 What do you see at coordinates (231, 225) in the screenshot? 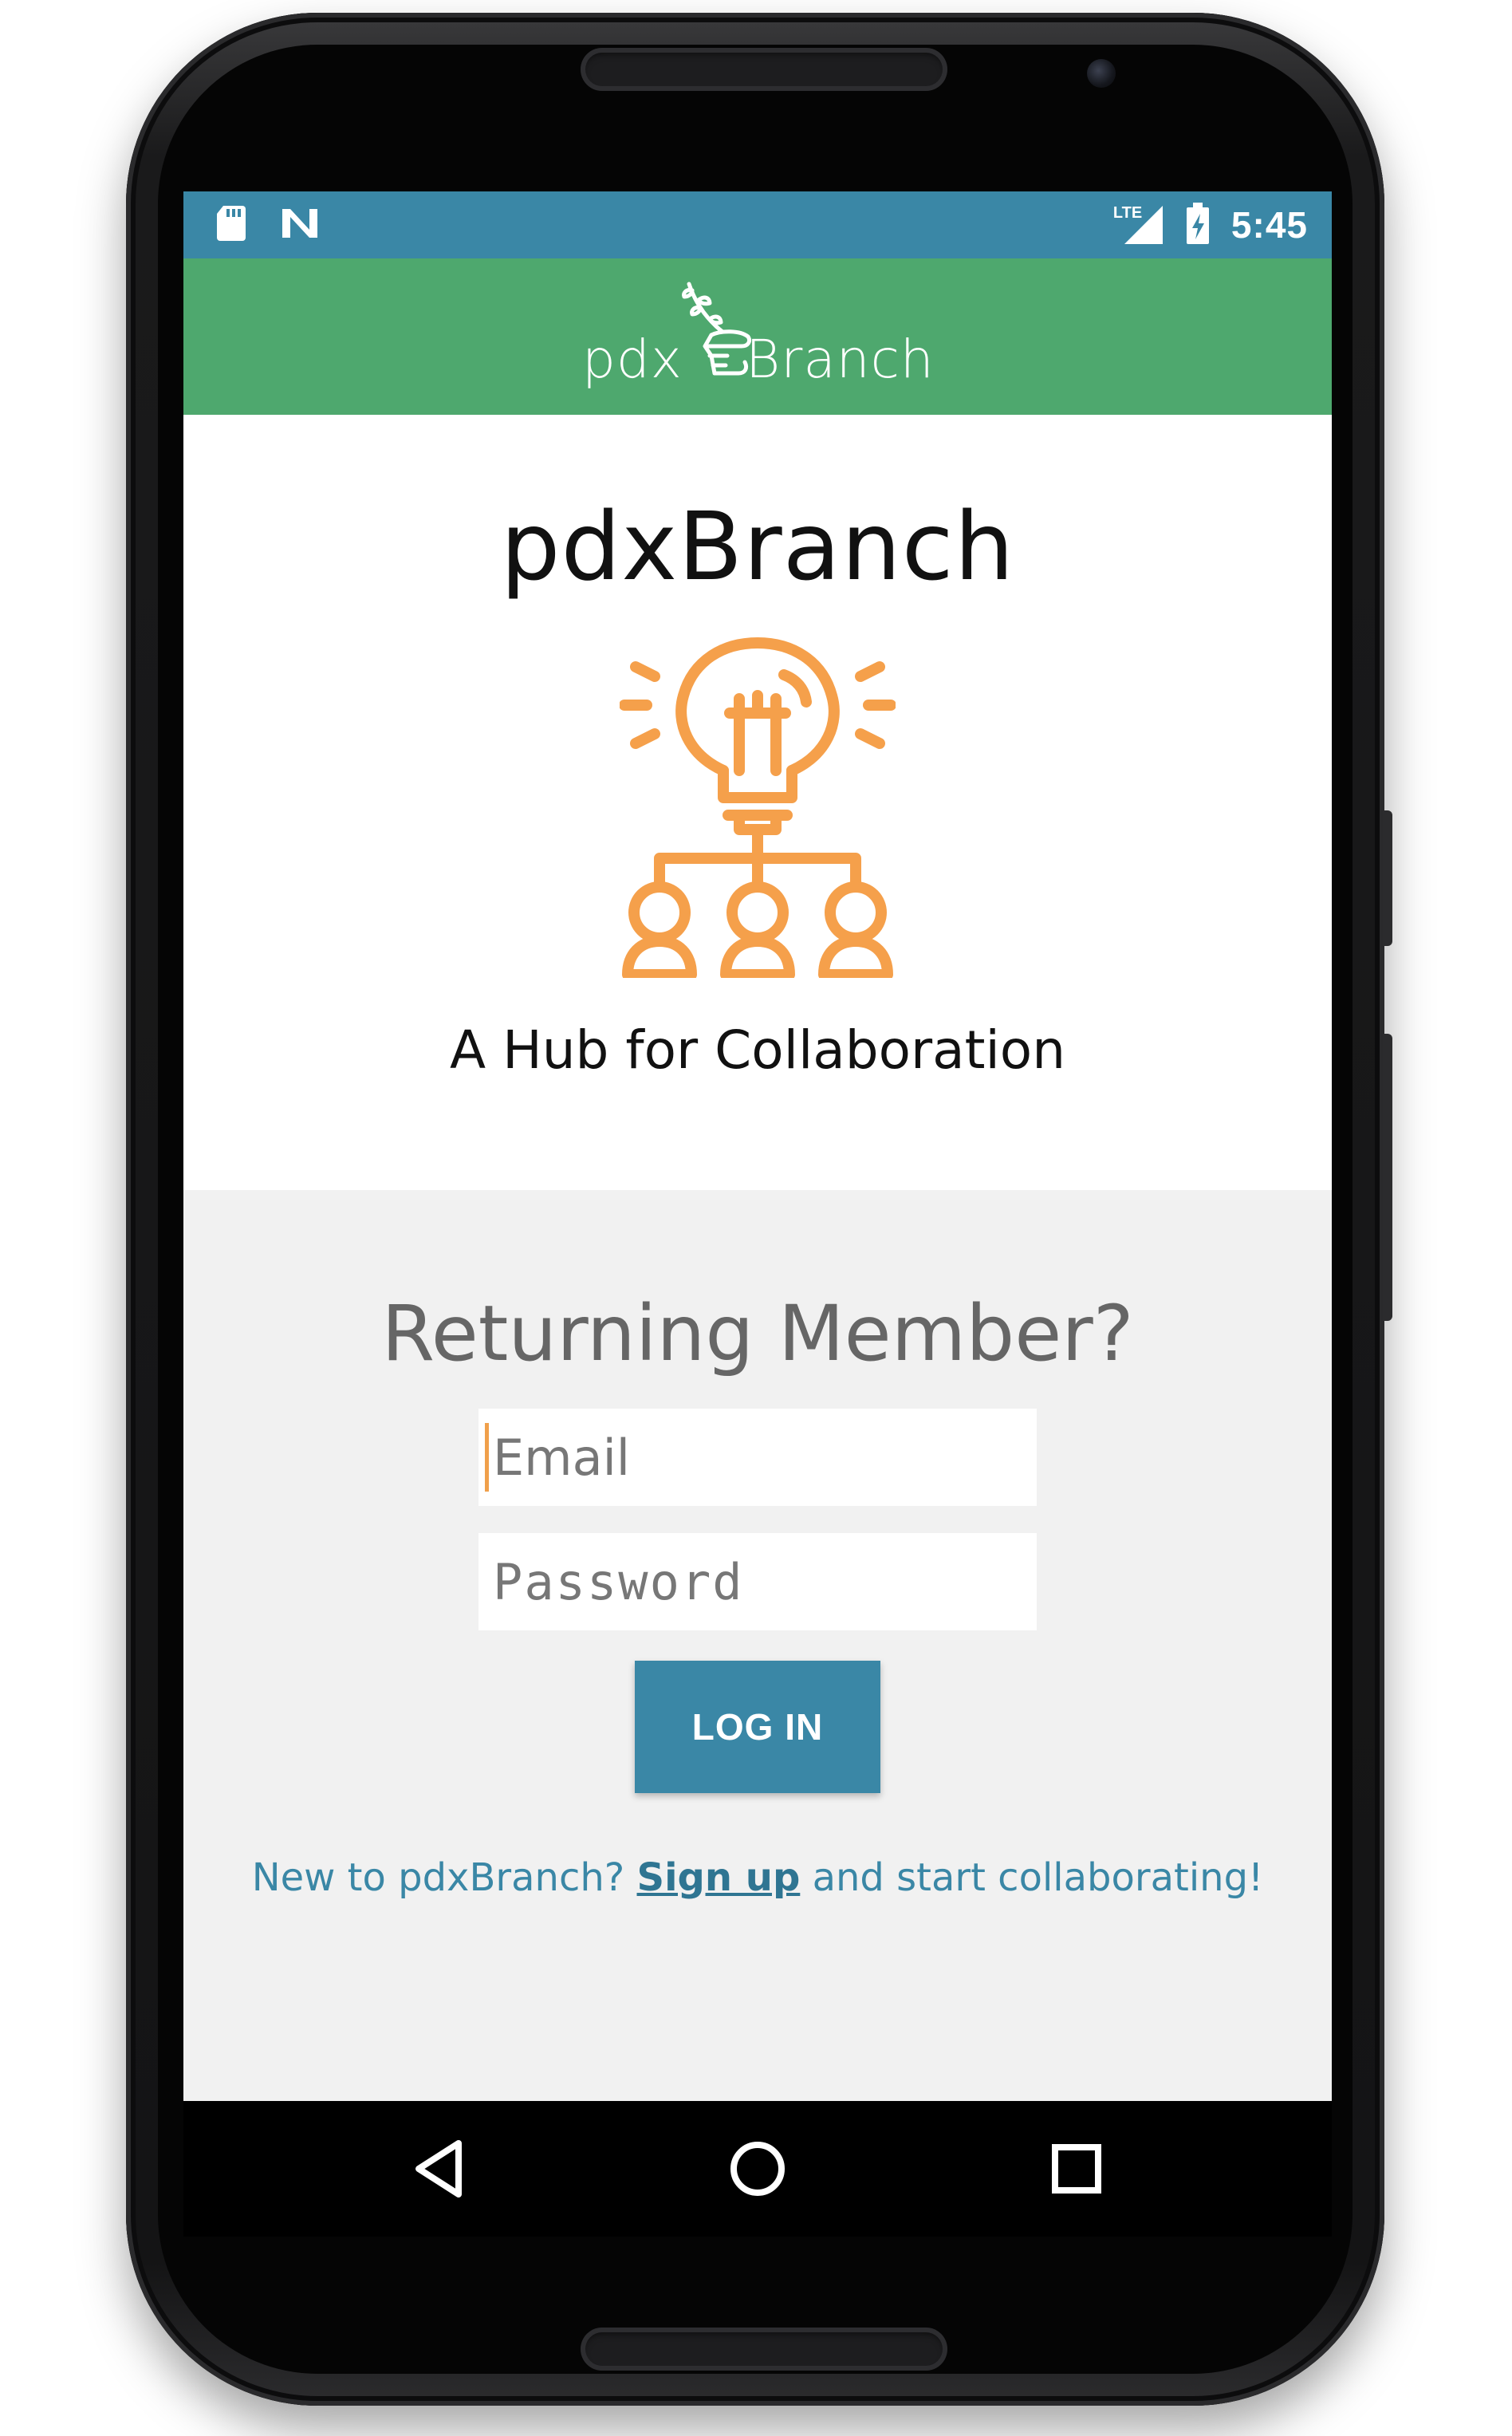
I see `sd-card-icon` at bounding box center [231, 225].